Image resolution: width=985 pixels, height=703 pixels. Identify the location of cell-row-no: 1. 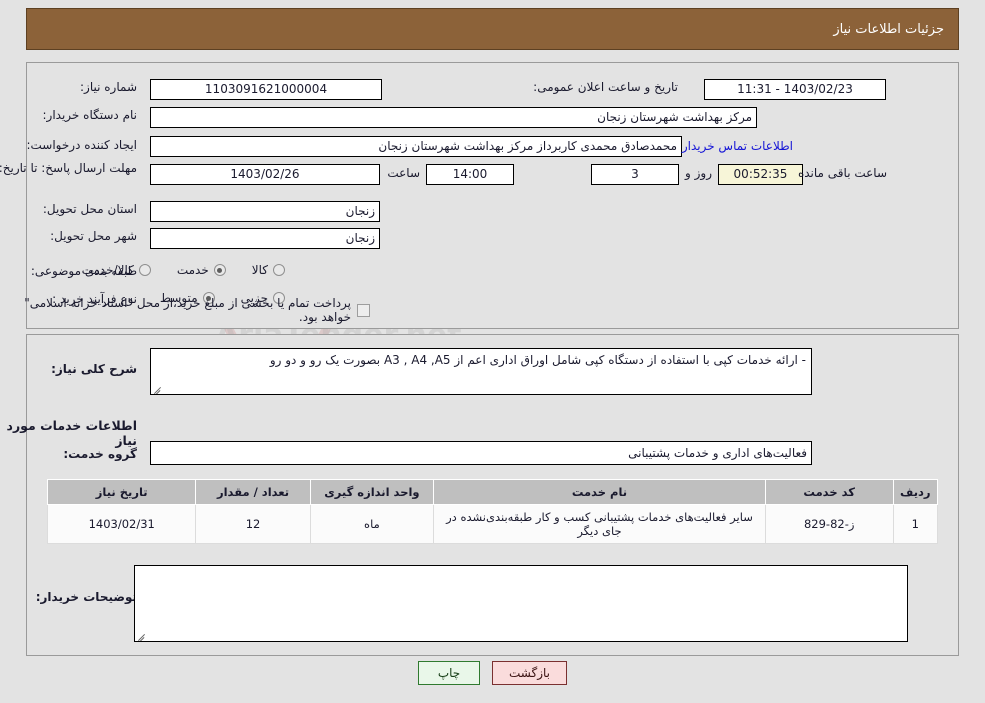
(915, 524).